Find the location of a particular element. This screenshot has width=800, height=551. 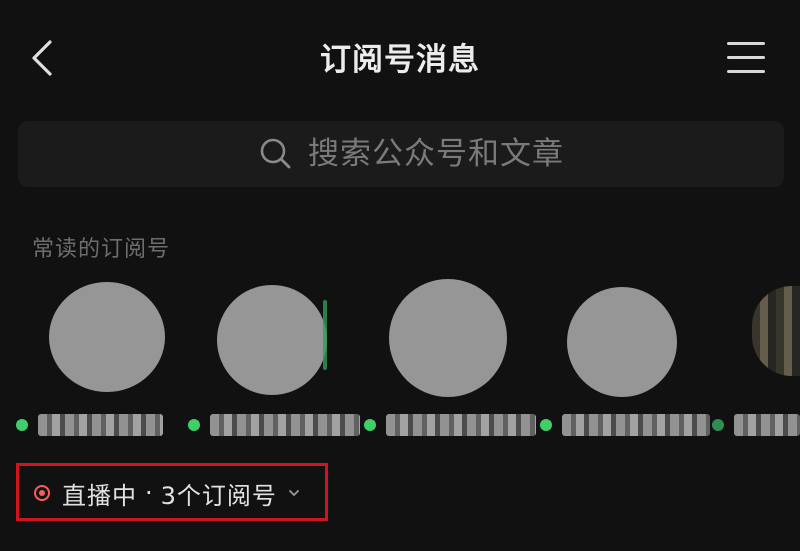

live-accounts-toggle: 直播中 · 3个订阅号 is located at coordinates (167, 493).